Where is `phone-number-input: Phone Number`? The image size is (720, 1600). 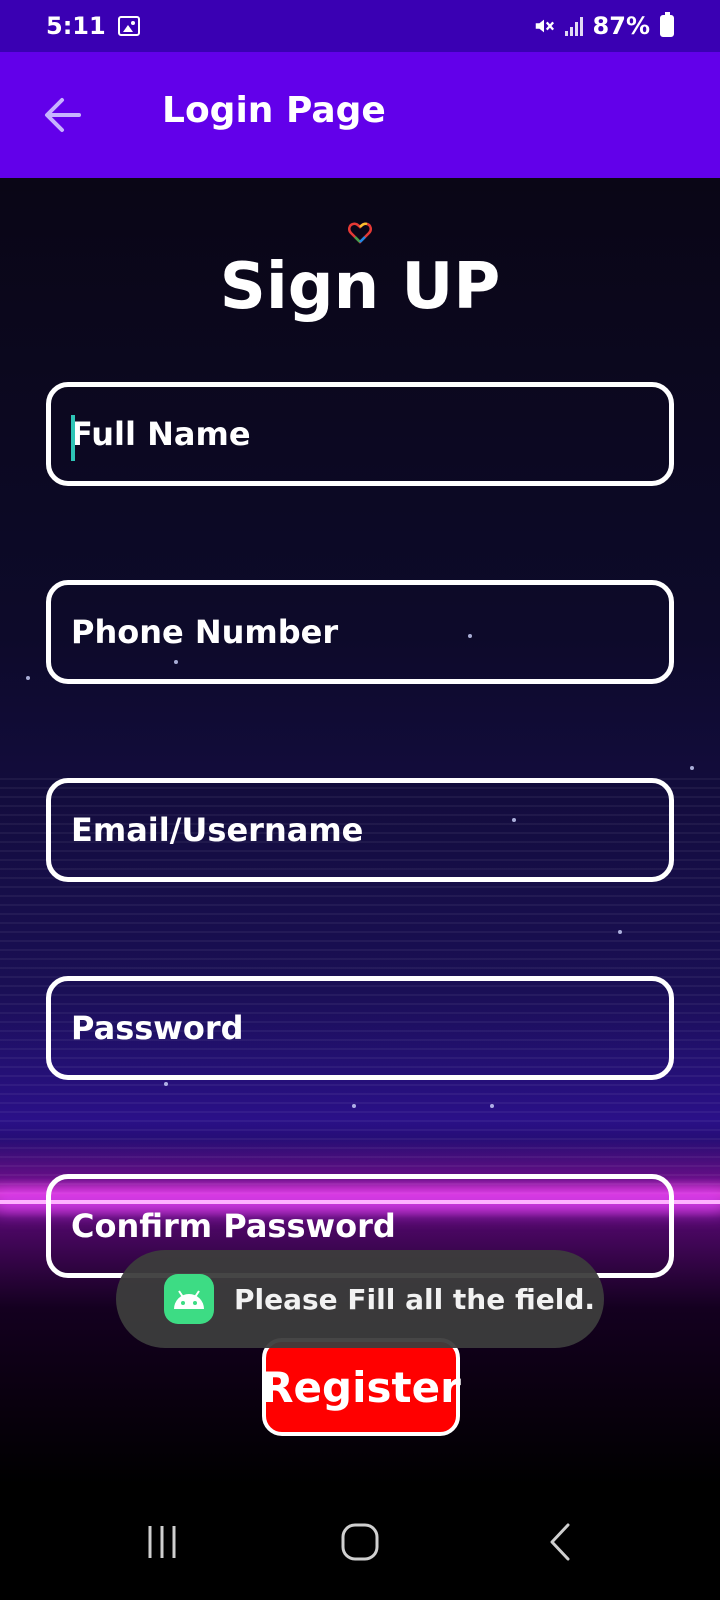
phone-number-input: Phone Number is located at coordinates (360, 632).